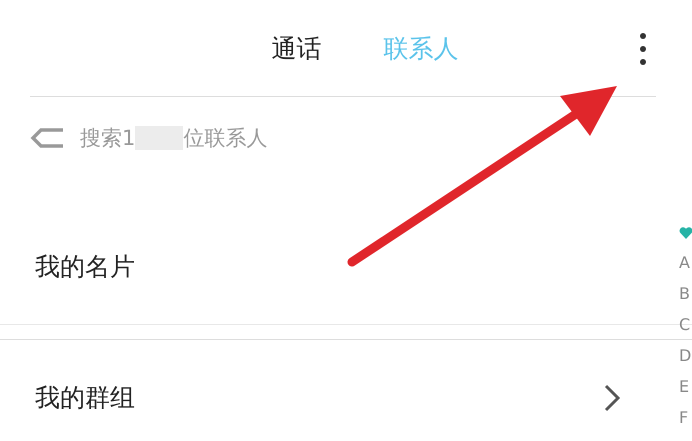 The width and height of the screenshot is (692, 441). What do you see at coordinates (683, 417) in the screenshot?
I see `index-letter: F` at bounding box center [683, 417].